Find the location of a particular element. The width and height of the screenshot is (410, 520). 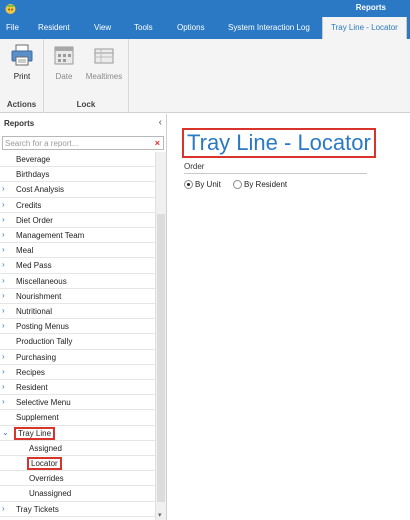

tree-item-label: Beverage is located at coordinates (33, 159).